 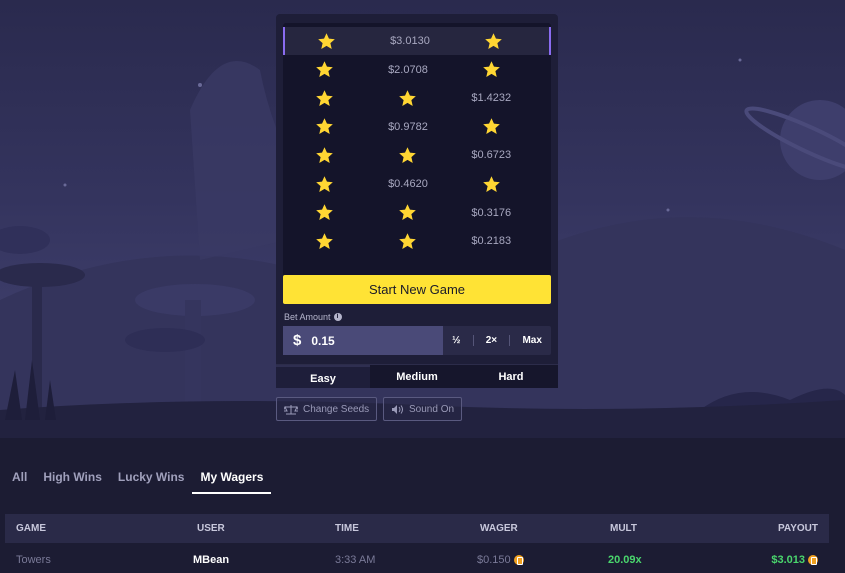 I want to click on wager-tabs: All High Wins Lucky Wins My Wagers, so click(x=145, y=482).